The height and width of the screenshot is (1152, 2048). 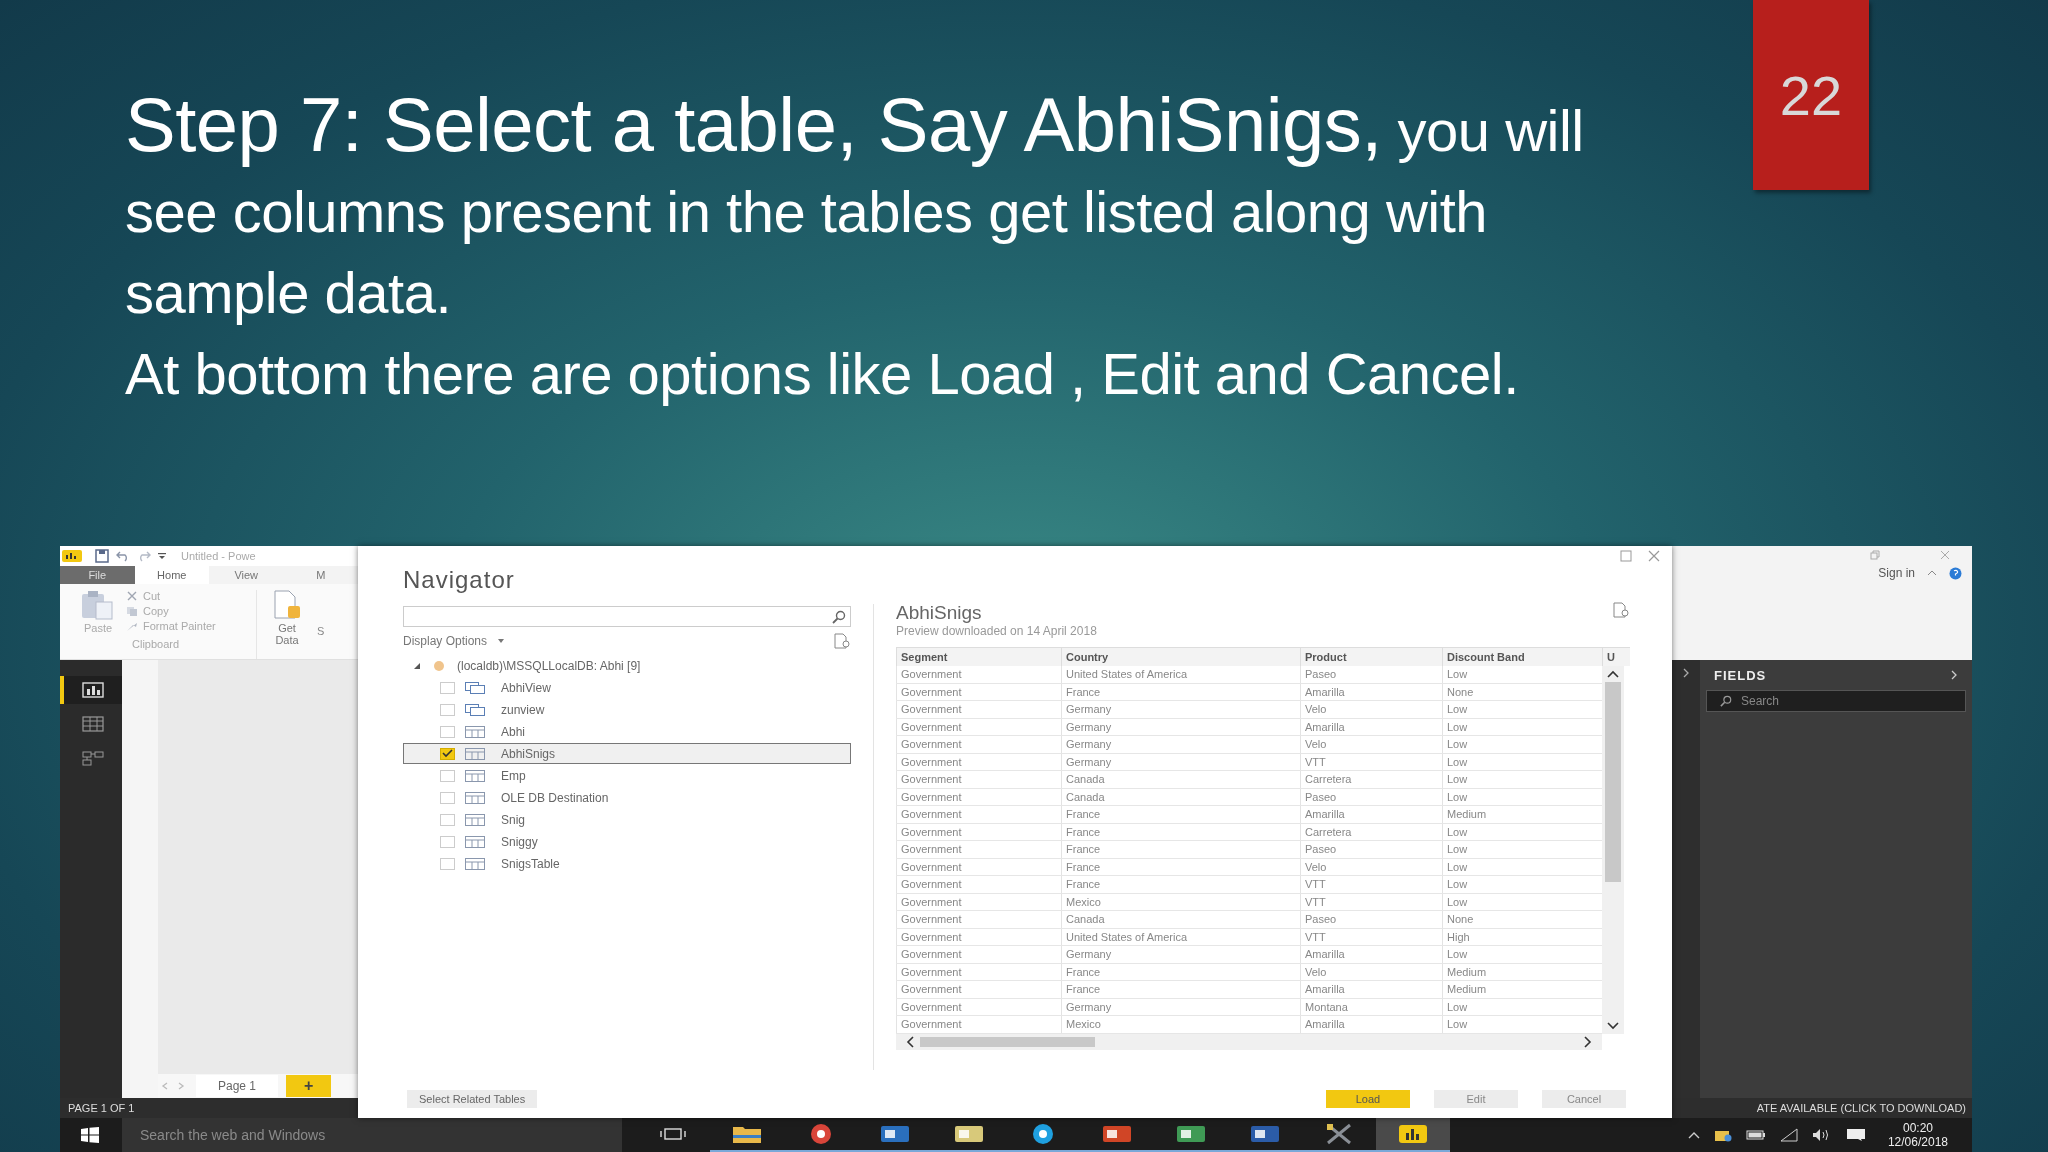 What do you see at coordinates (246, 575) in the screenshot?
I see `ribbon-tab: View` at bounding box center [246, 575].